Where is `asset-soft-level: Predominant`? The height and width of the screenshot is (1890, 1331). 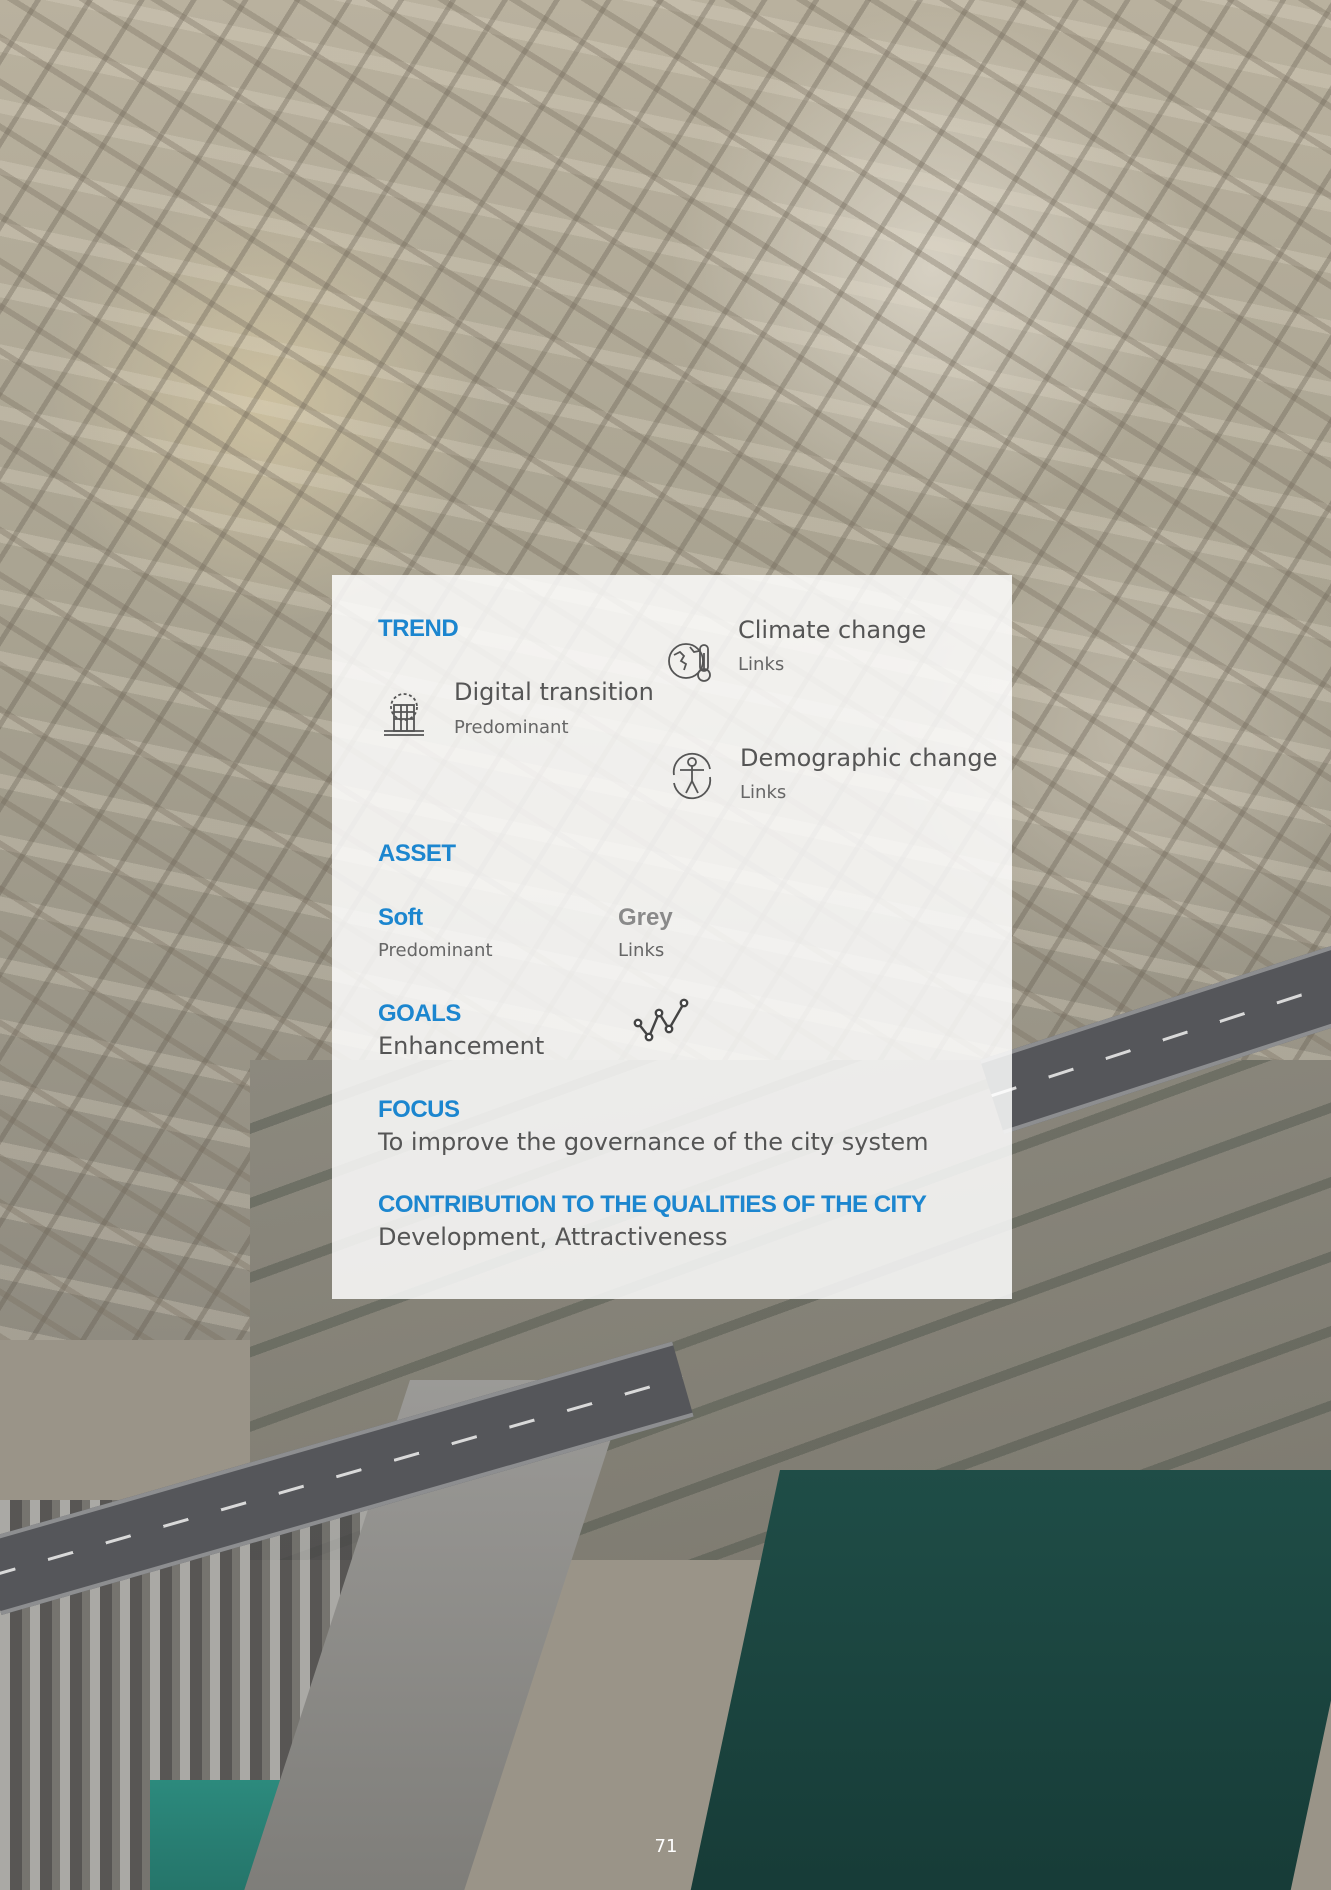 asset-soft-level: Predominant is located at coordinates (435, 950).